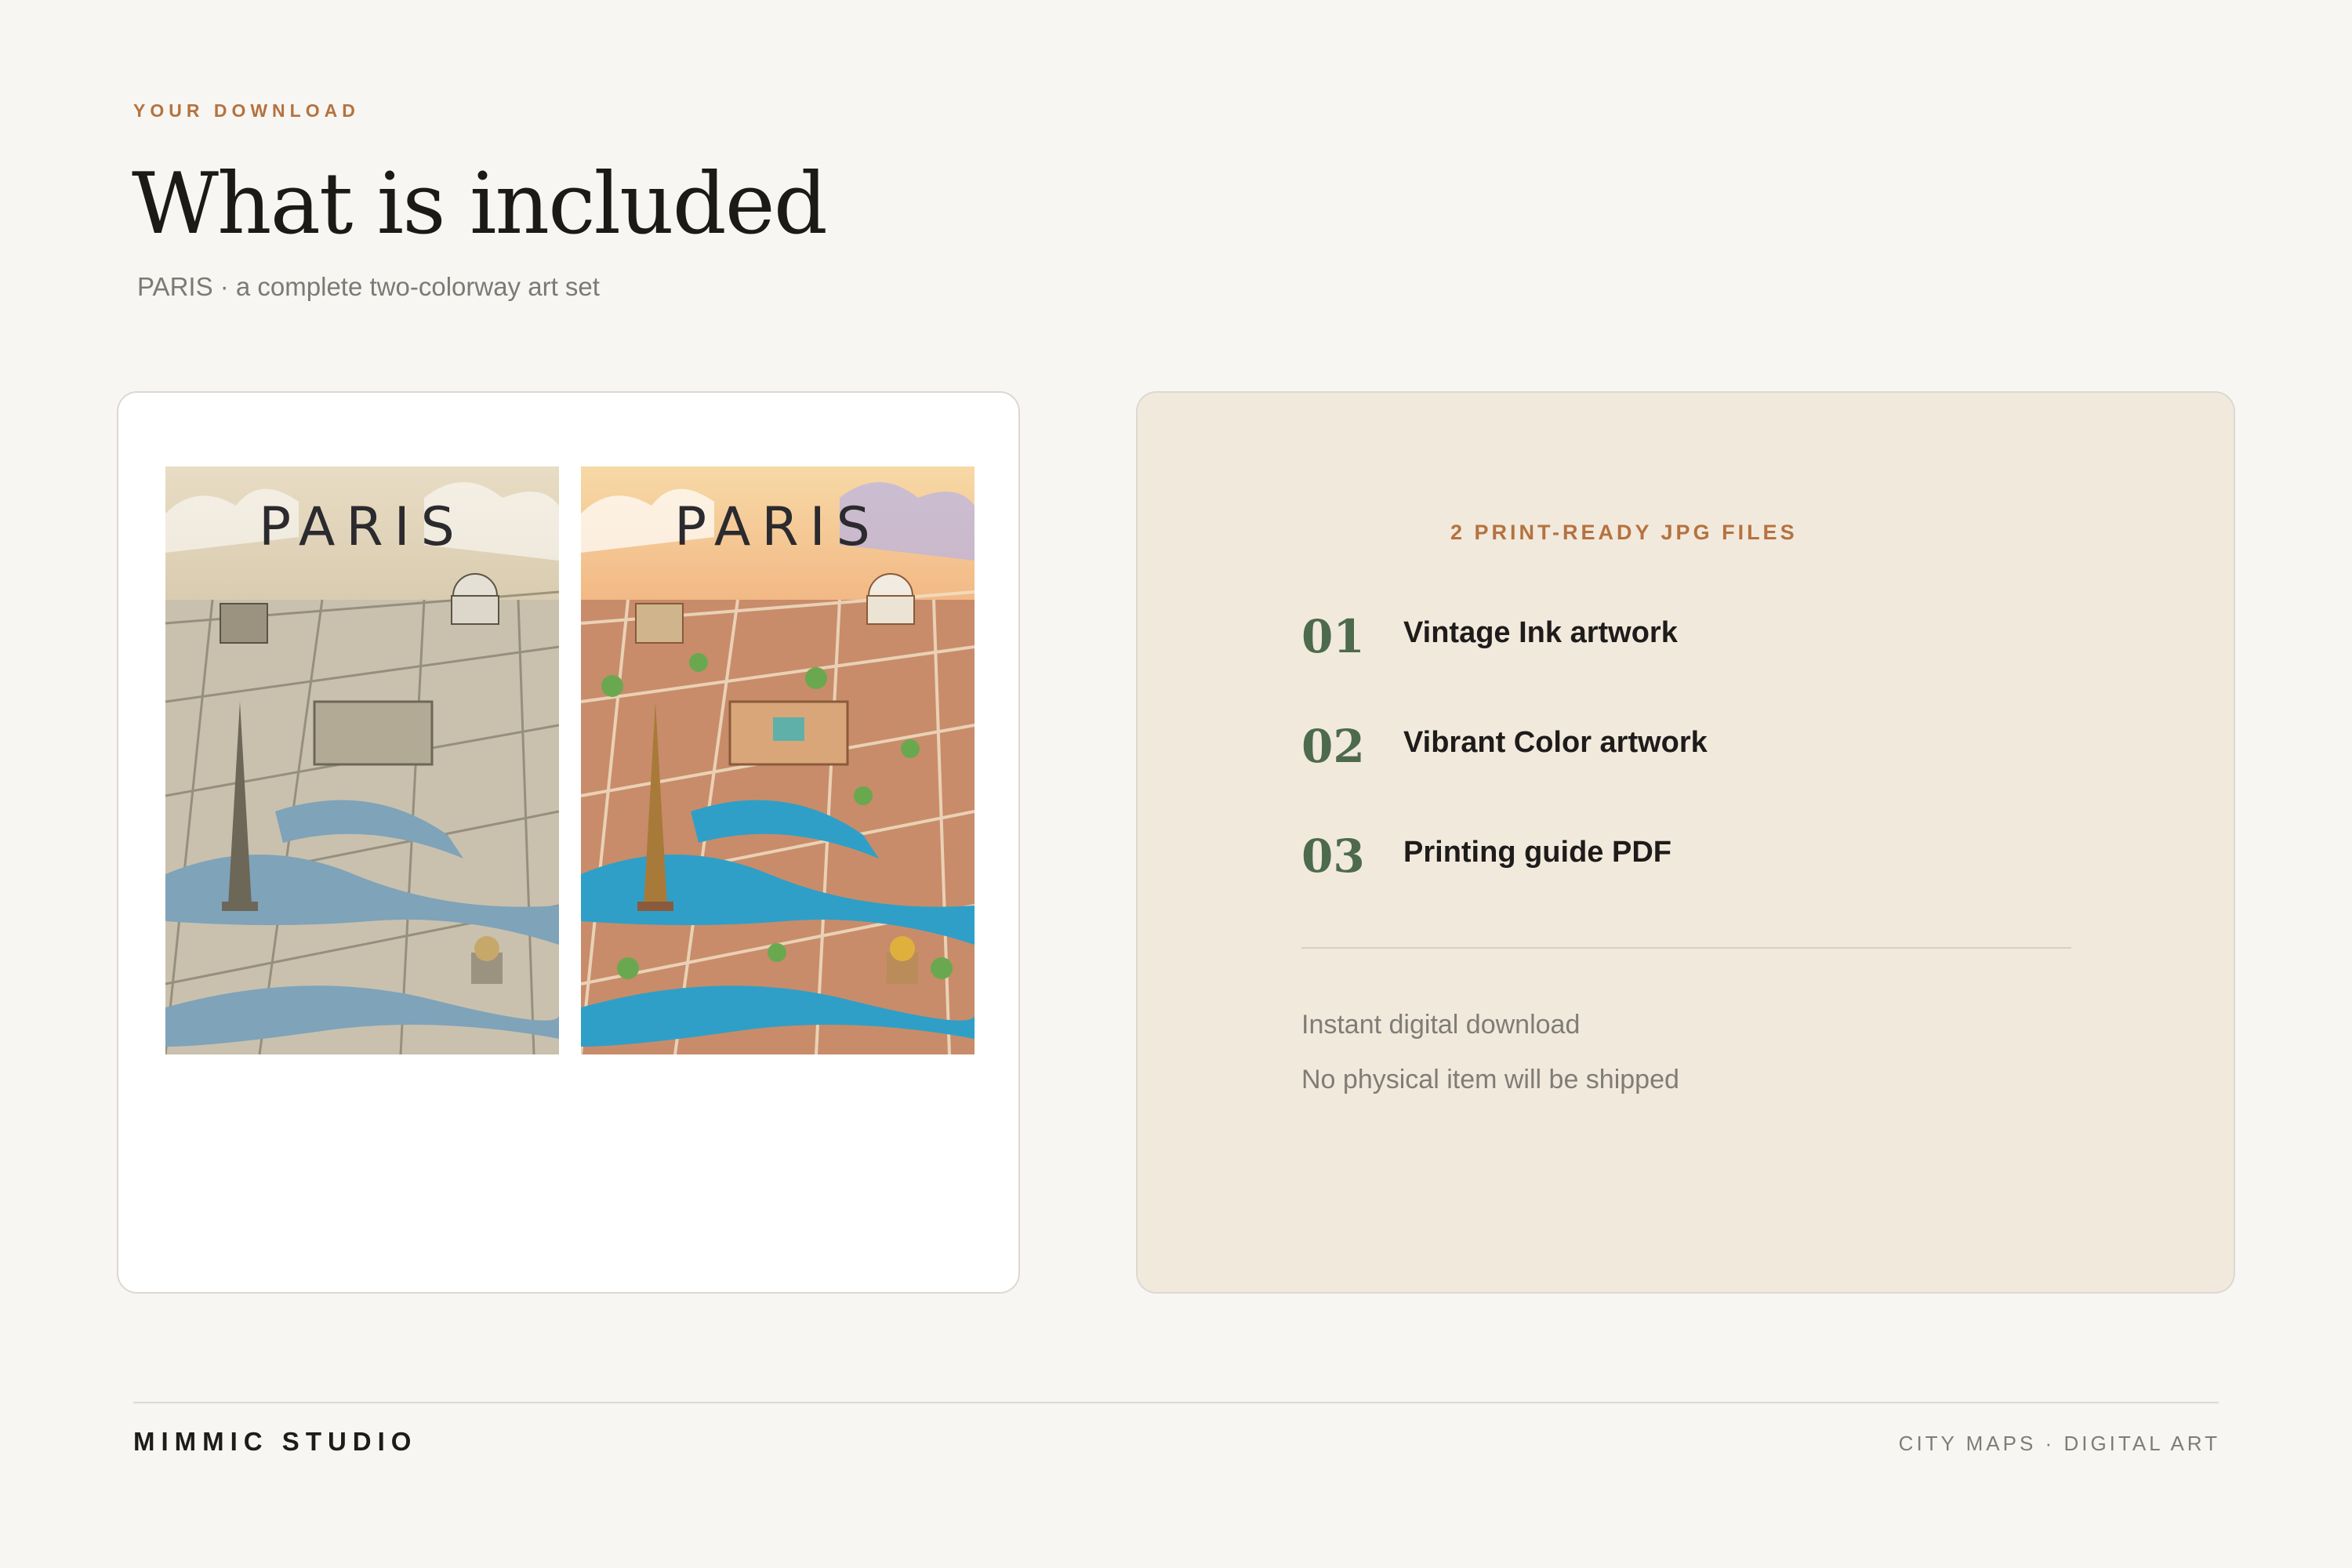  What do you see at coordinates (778, 760) in the screenshot?
I see `poster-vibrant-color: PARIS` at bounding box center [778, 760].